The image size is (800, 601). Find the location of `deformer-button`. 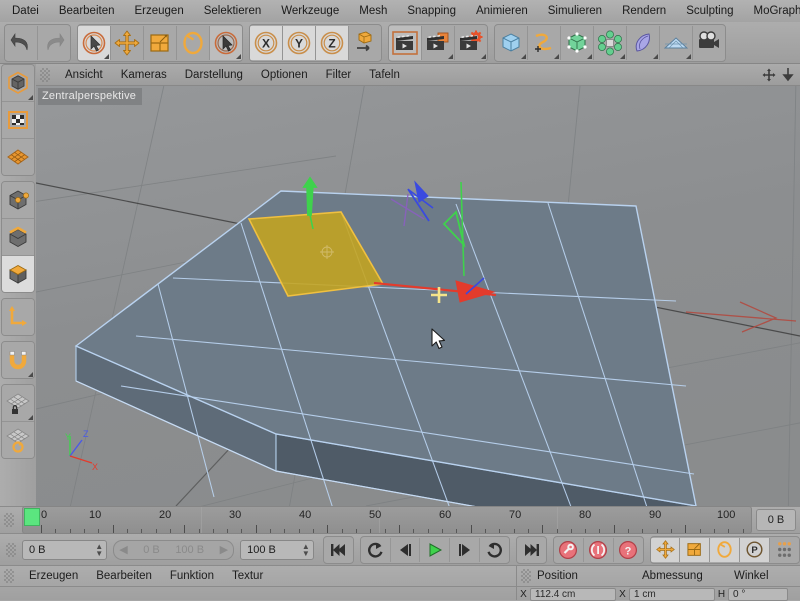

deformer-button is located at coordinates (643, 42).